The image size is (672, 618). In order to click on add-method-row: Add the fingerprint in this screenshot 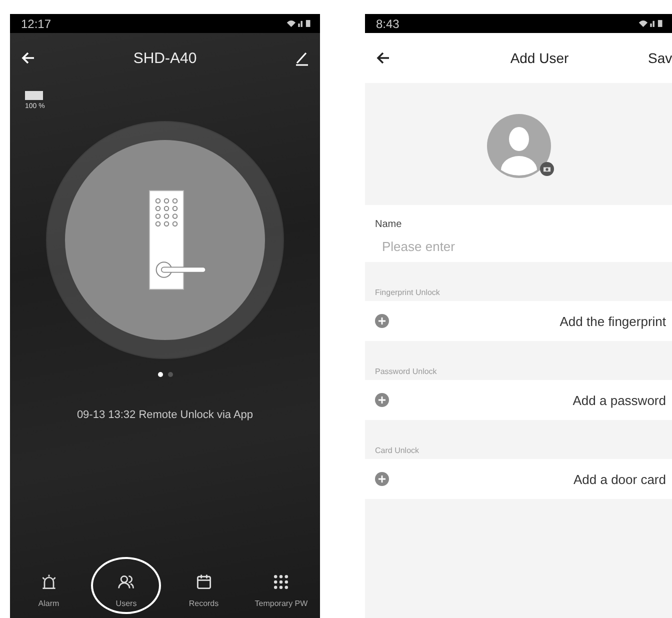, I will do `click(518, 321)`.